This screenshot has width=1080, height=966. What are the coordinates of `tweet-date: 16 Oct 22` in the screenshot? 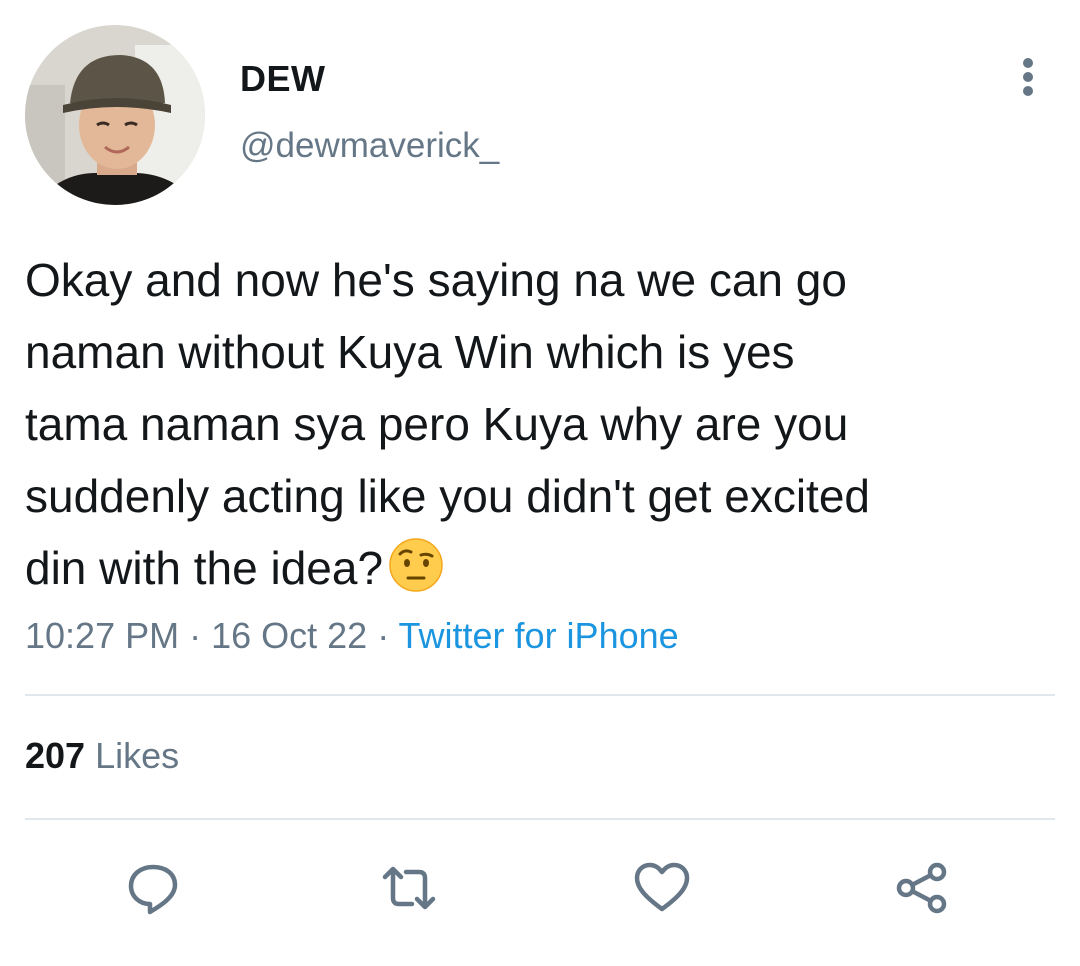 It's located at (289, 635).